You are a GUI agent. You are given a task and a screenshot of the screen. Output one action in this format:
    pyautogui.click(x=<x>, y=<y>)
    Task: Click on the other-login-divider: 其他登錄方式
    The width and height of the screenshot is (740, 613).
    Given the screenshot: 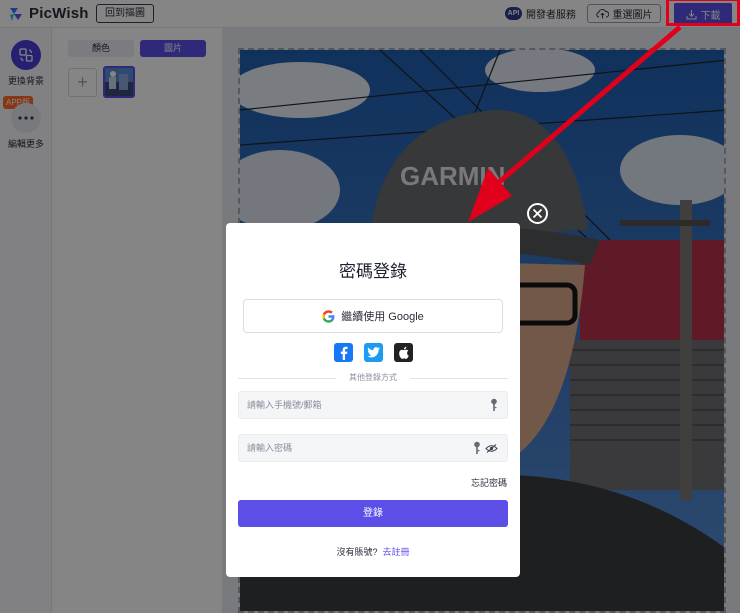 What is the action you would take?
    pyautogui.click(x=373, y=378)
    